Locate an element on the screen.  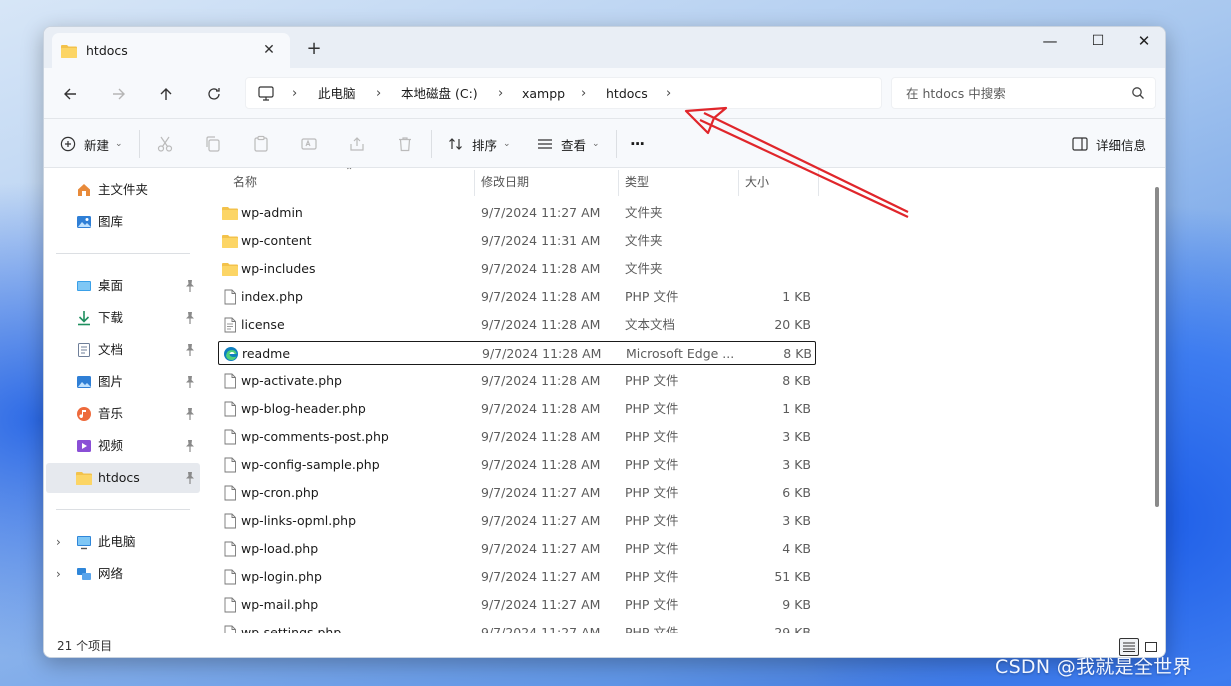
annotation-arrow is located at coordinates (796, 162).